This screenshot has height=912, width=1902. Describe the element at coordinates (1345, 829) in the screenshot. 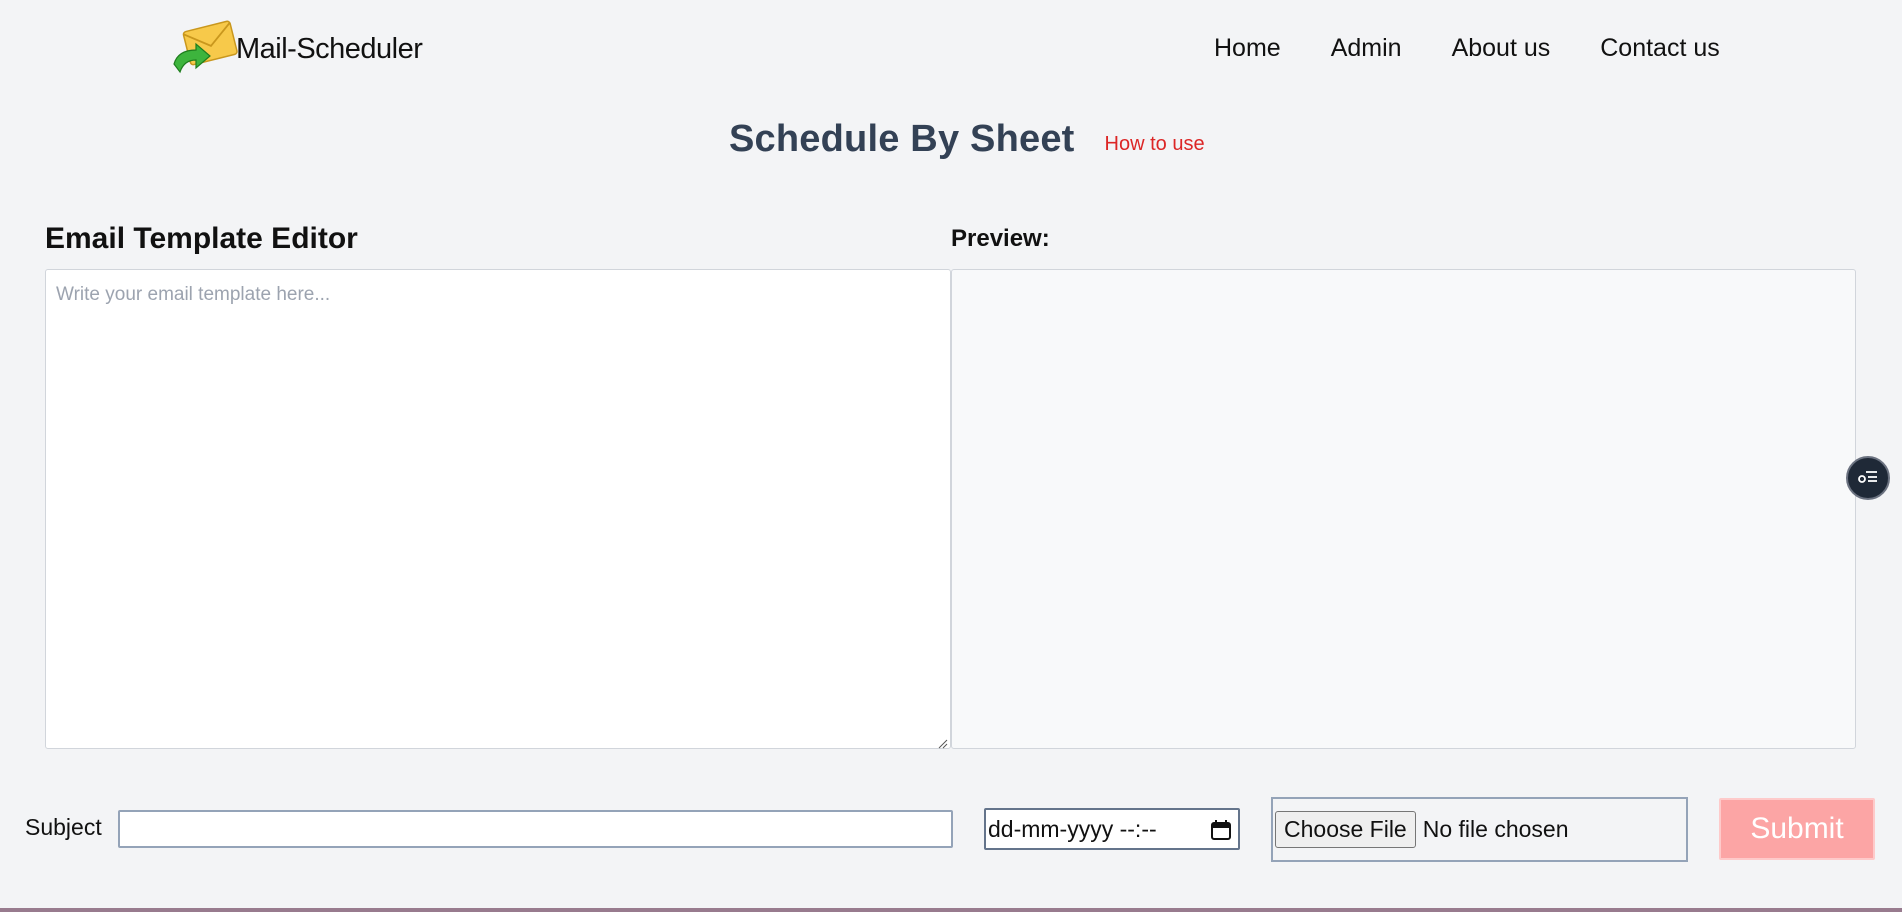

I see `choose-file-button: Choose File` at that location.